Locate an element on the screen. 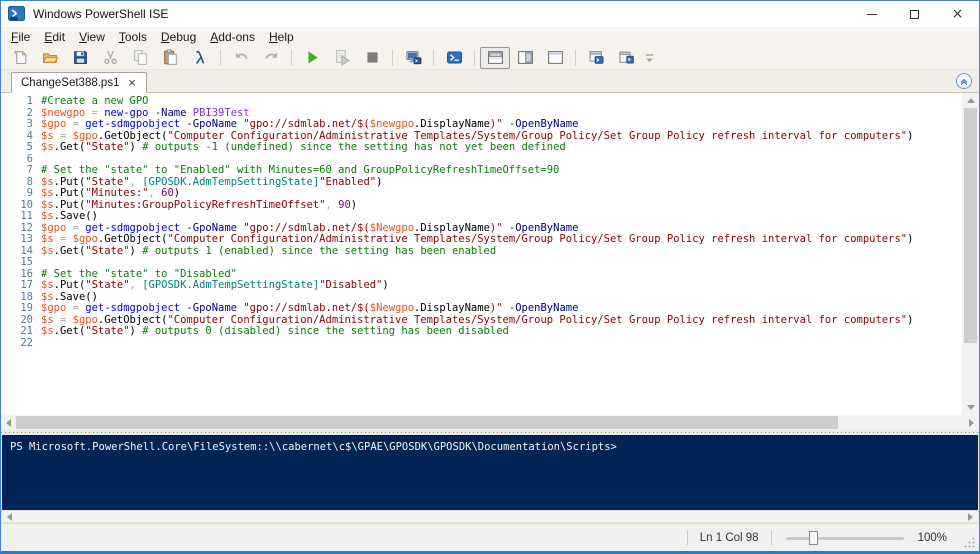 This screenshot has width=980, height=554. zoom-slider is located at coordinates (844, 538).